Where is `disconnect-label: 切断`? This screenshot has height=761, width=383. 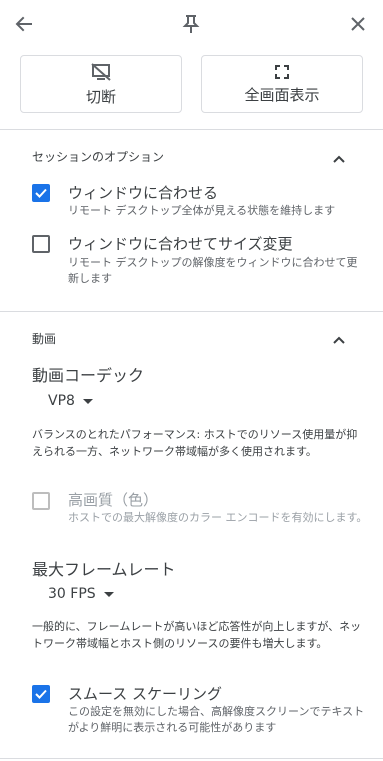
disconnect-label: 切断 is located at coordinates (100, 96).